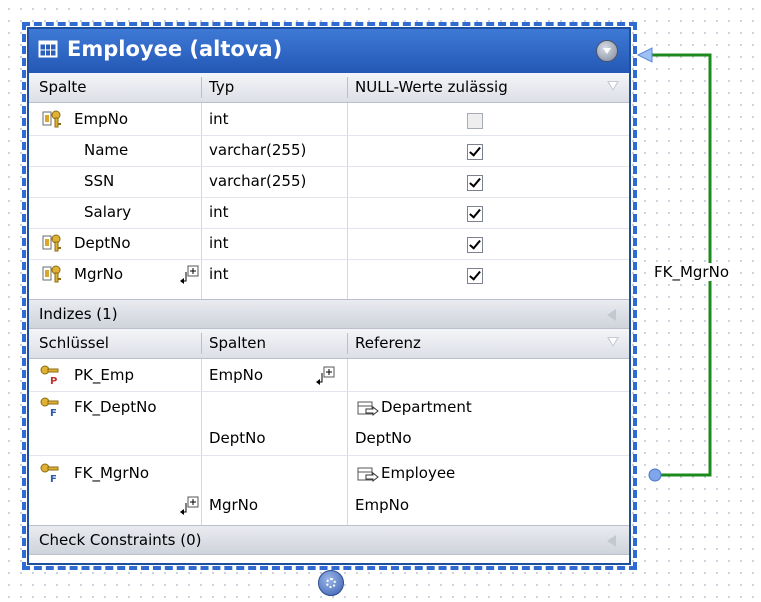 The width and height of the screenshot is (761, 602). What do you see at coordinates (329, 275) in the screenshot?
I see `column-row: MgrNo int` at bounding box center [329, 275].